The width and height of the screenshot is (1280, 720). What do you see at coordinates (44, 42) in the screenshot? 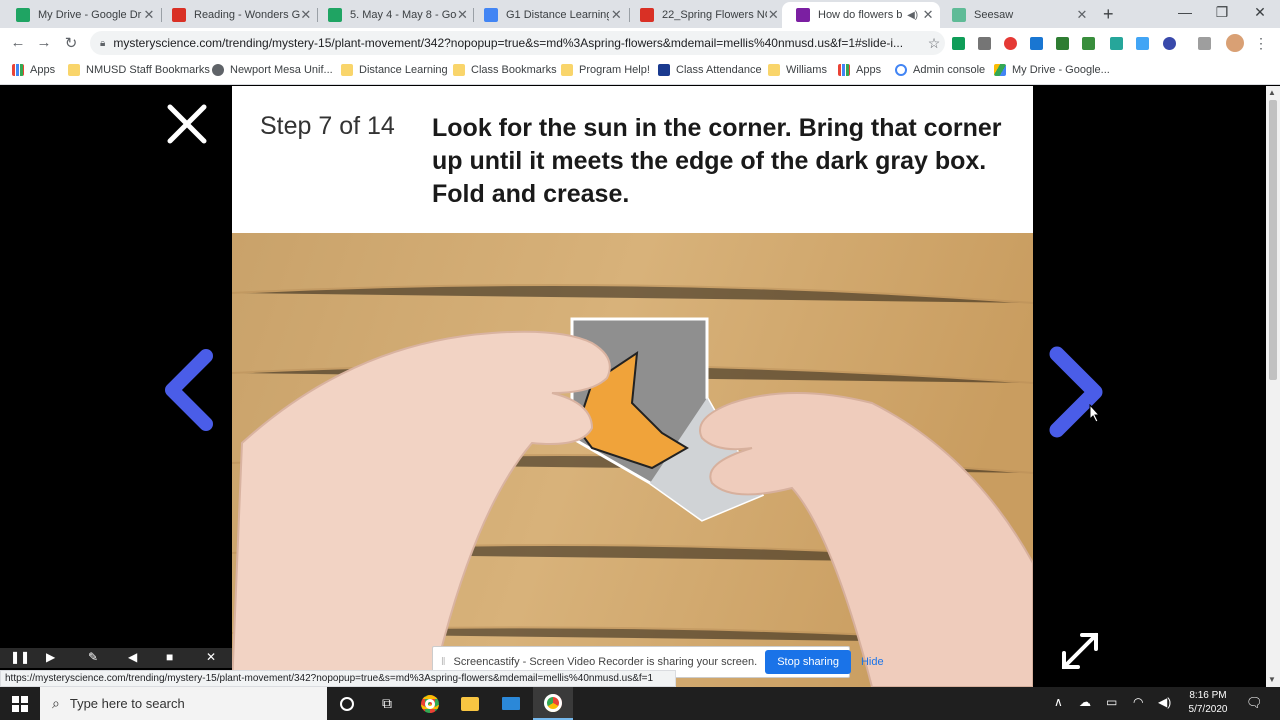
I see `forward-icon: →` at bounding box center [44, 42].